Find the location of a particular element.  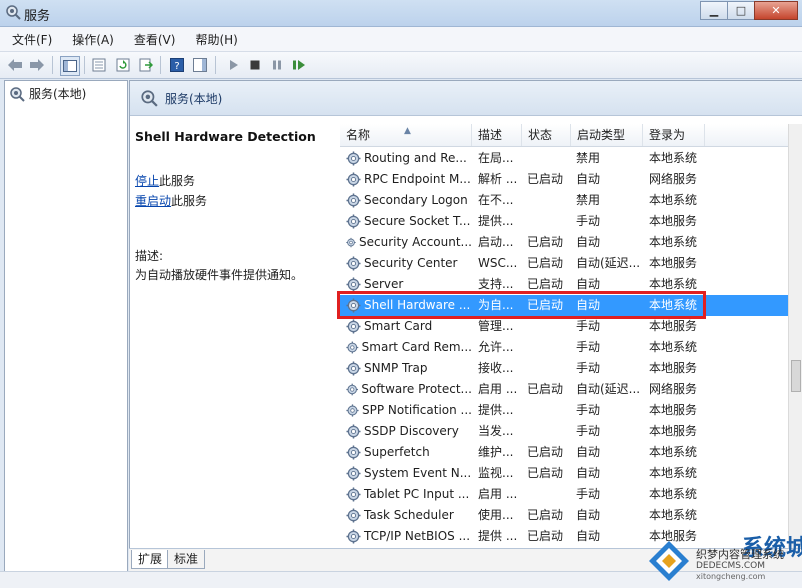

service-logon-as: 本地系统 is located at coordinates (673, 347).